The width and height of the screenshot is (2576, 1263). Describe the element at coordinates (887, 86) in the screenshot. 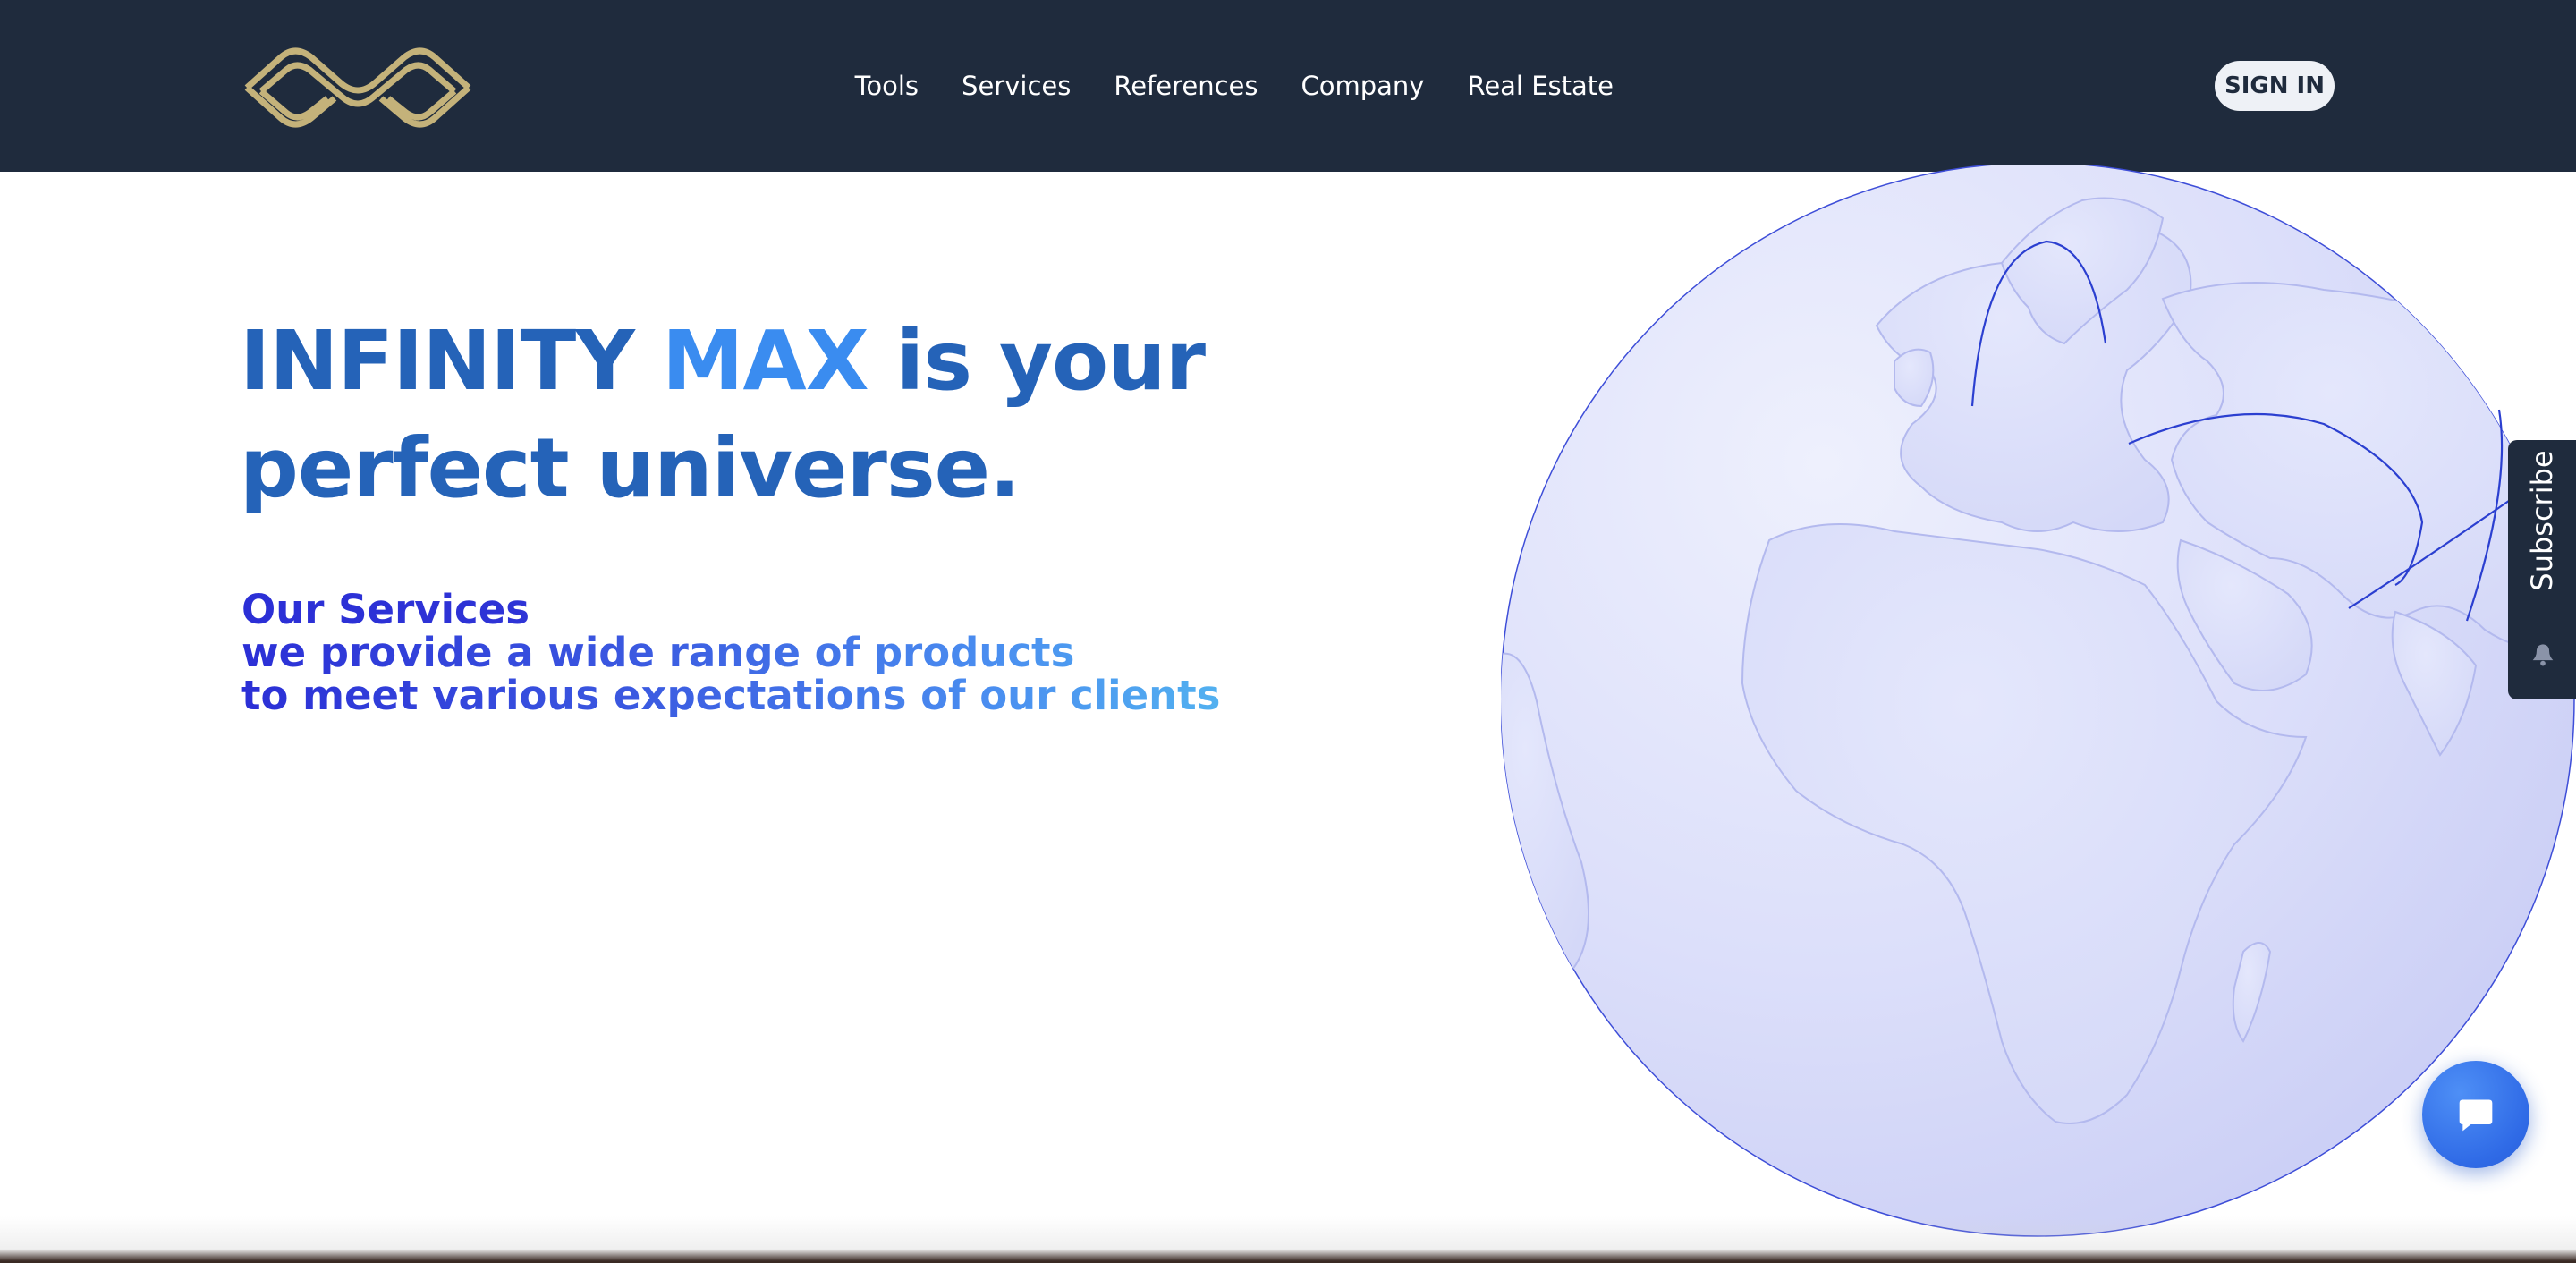

I see `nav-tools: Tools` at that location.